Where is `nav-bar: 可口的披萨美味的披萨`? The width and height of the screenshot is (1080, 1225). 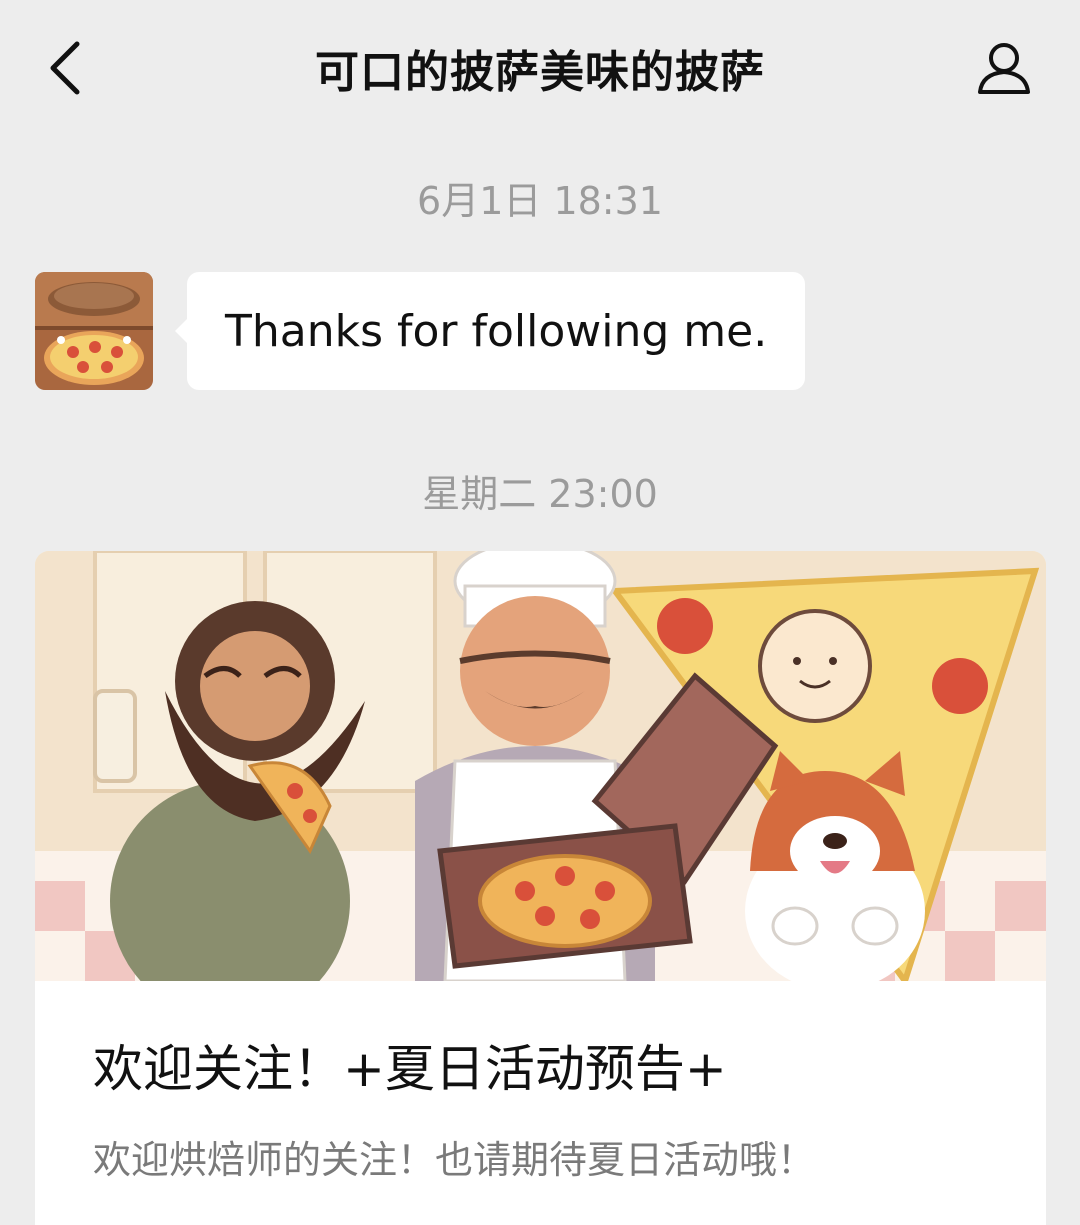 nav-bar: 可口的披萨美味的披萨 is located at coordinates (540, 67).